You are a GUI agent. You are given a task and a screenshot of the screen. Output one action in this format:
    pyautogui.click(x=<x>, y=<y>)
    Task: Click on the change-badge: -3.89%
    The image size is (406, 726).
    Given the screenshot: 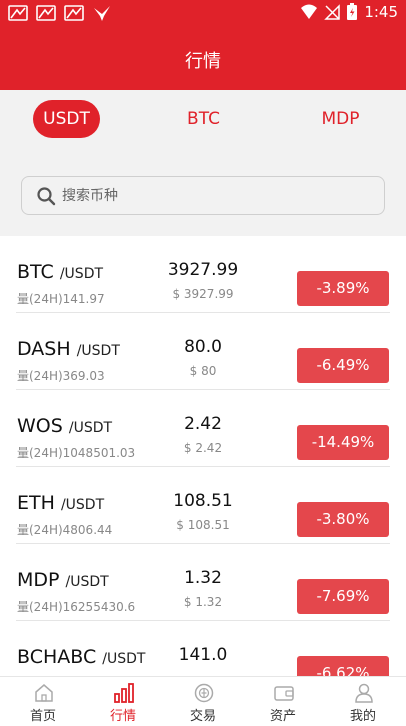 What is the action you would take?
    pyautogui.click(x=343, y=288)
    